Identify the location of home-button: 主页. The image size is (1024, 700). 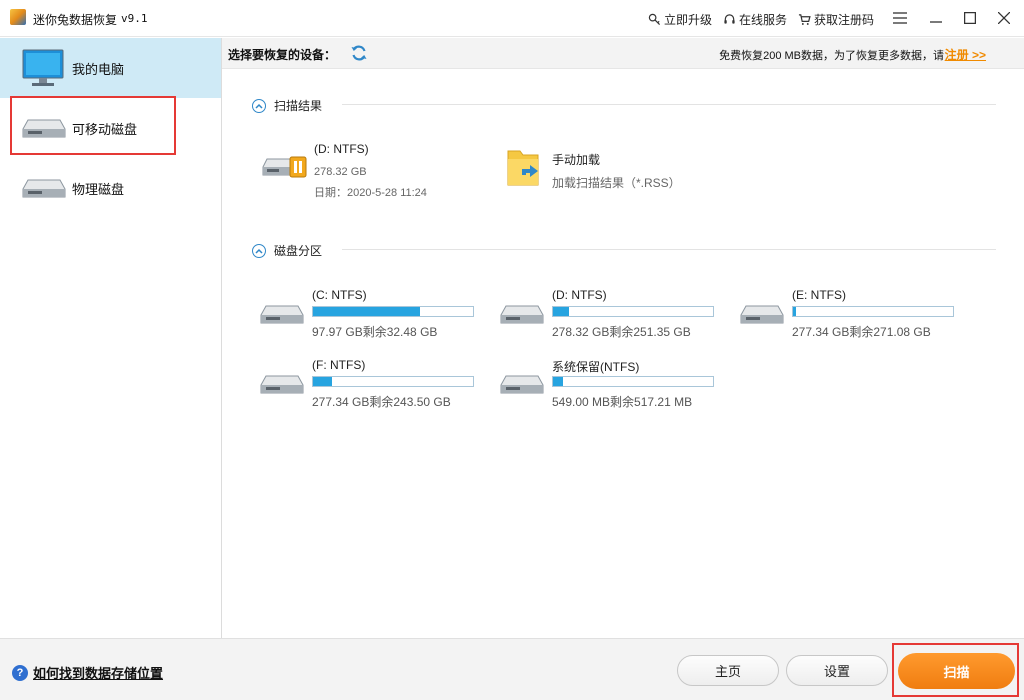
(728, 670).